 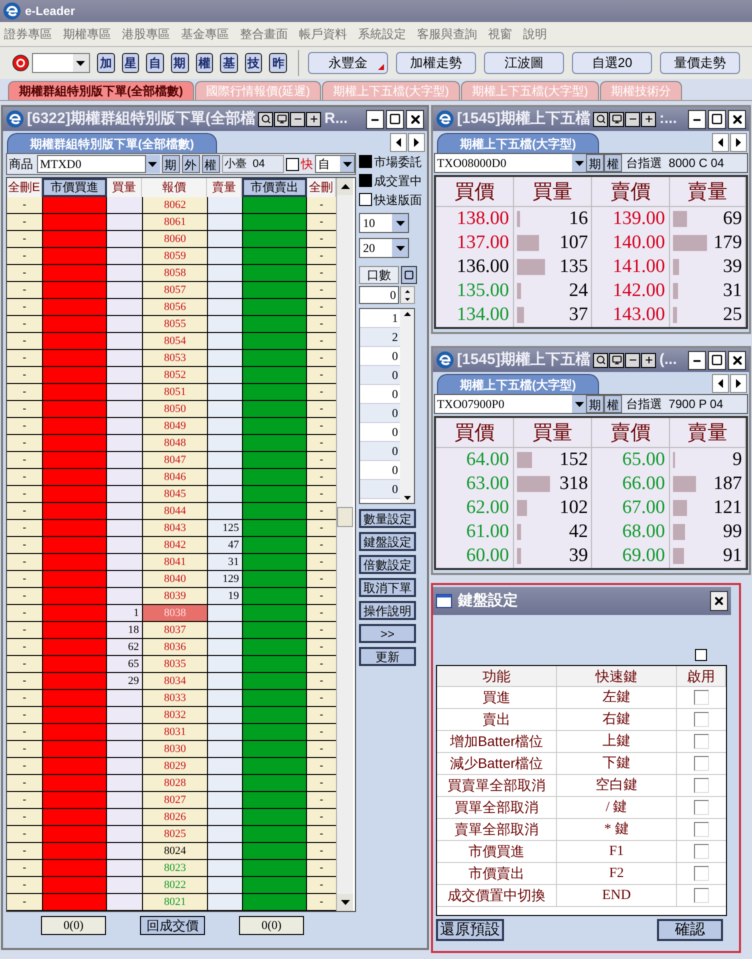 What do you see at coordinates (28, 34) in the screenshot?
I see `menu-item: 證券專區` at bounding box center [28, 34].